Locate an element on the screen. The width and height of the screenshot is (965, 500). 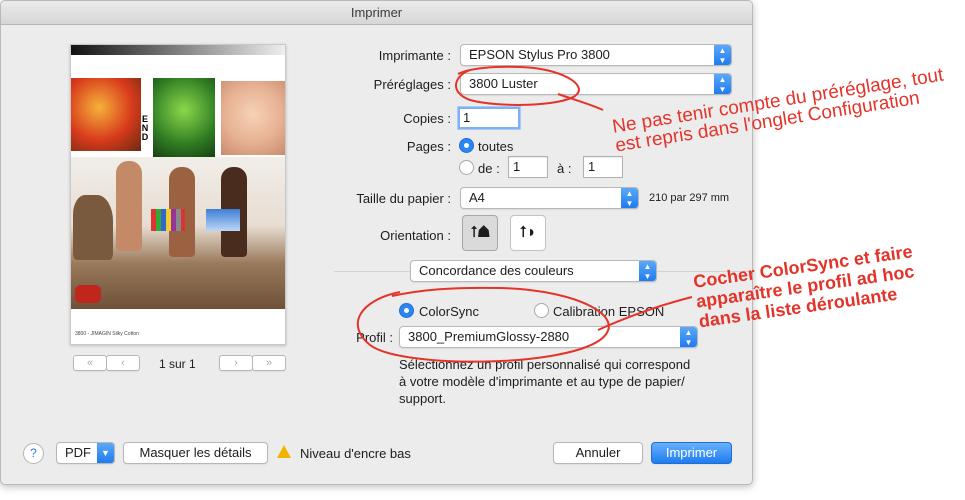
presets-highlight-ellipse is located at coordinates (517, 85).